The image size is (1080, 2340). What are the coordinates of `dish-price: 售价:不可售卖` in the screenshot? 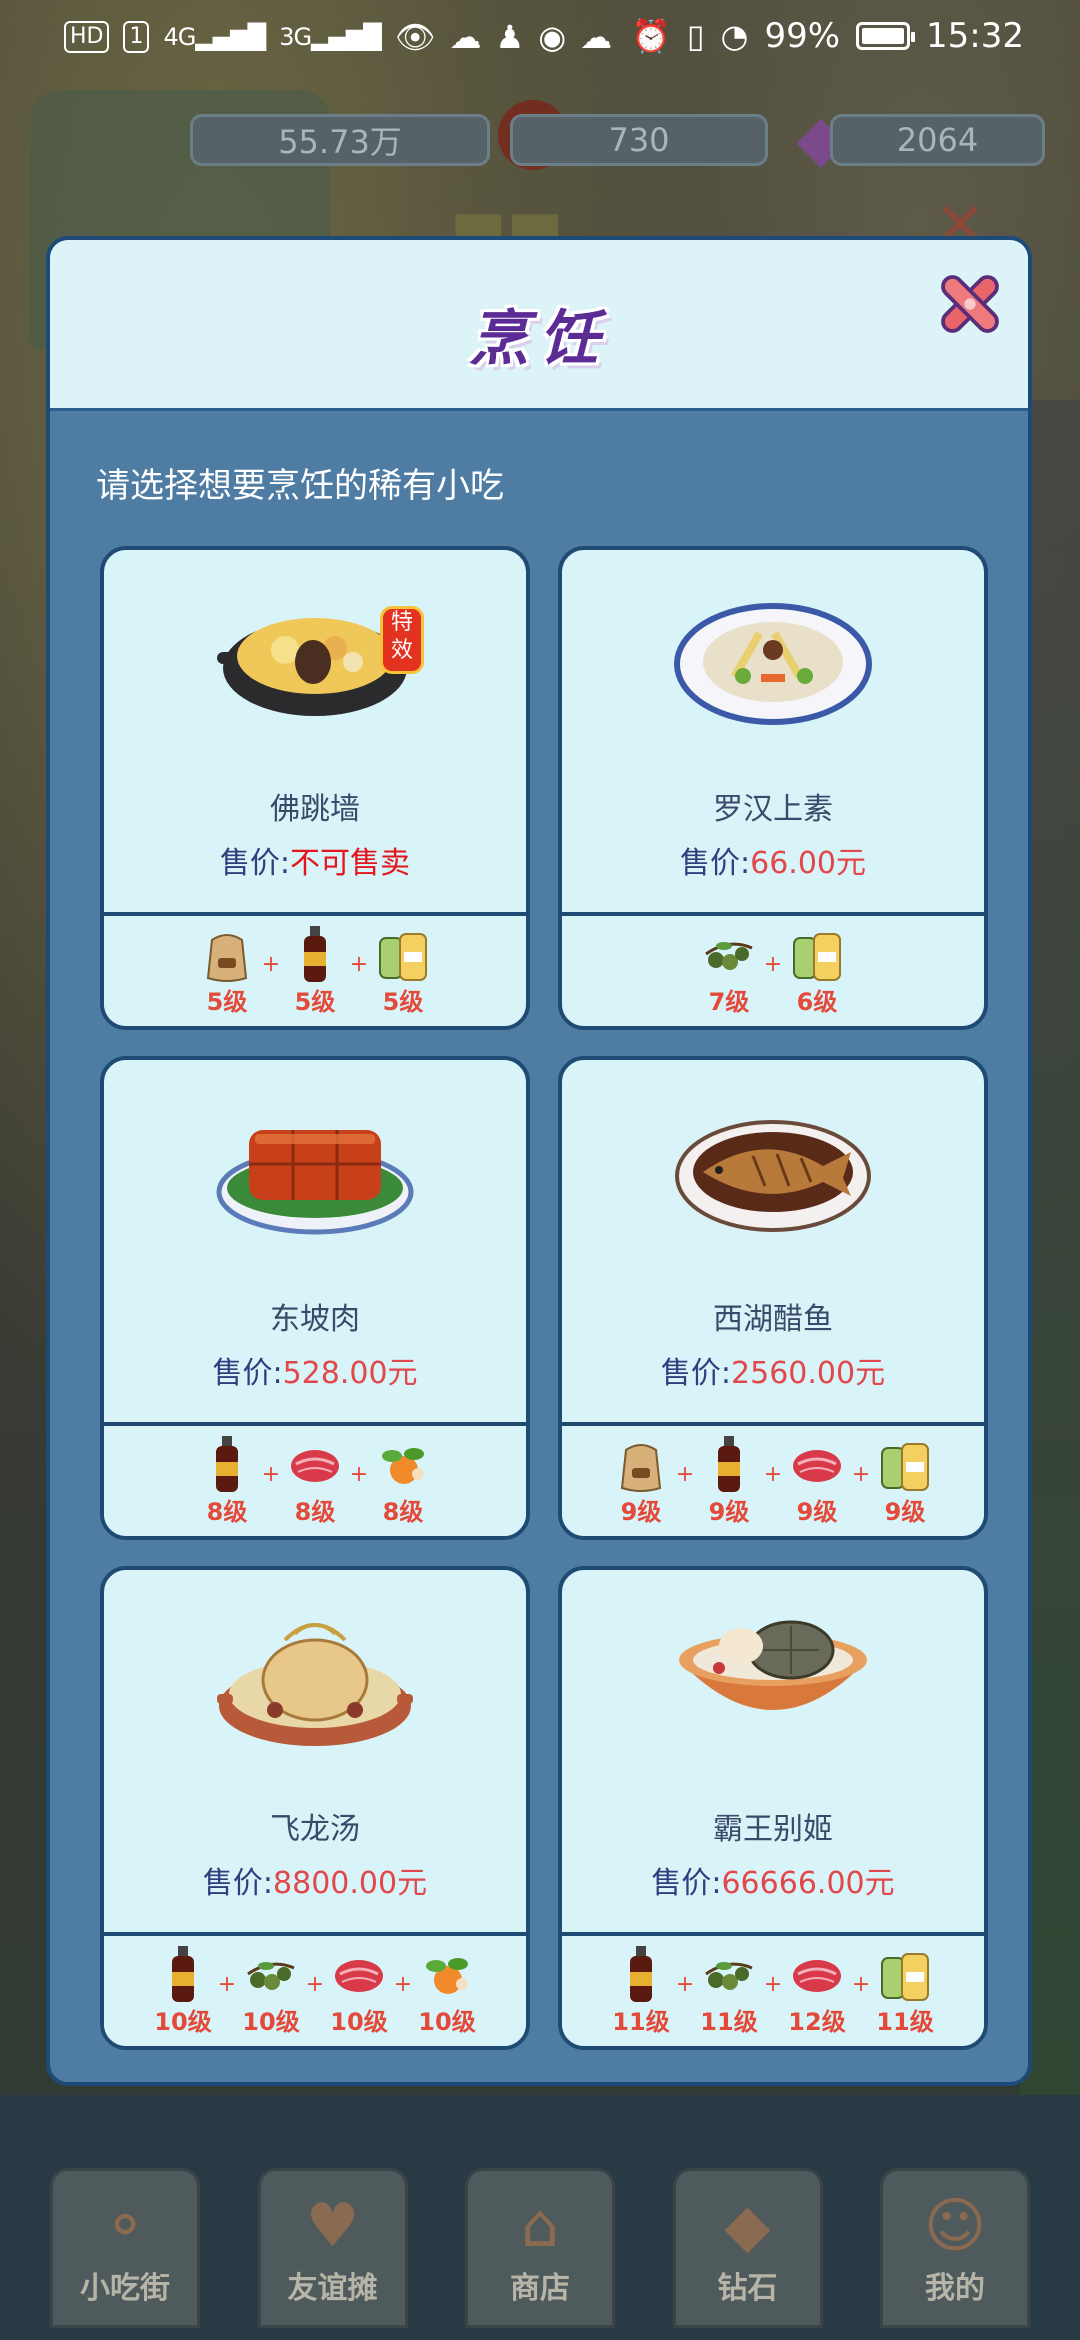 It's located at (315, 863).